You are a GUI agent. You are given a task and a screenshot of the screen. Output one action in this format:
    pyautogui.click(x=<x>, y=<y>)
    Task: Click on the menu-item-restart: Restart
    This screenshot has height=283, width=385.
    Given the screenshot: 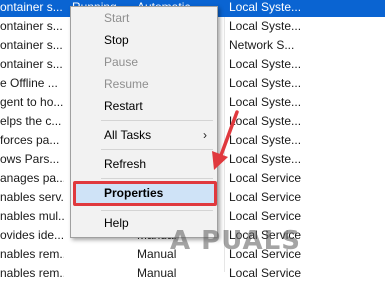 What is the action you would take?
    pyautogui.click(x=144, y=106)
    